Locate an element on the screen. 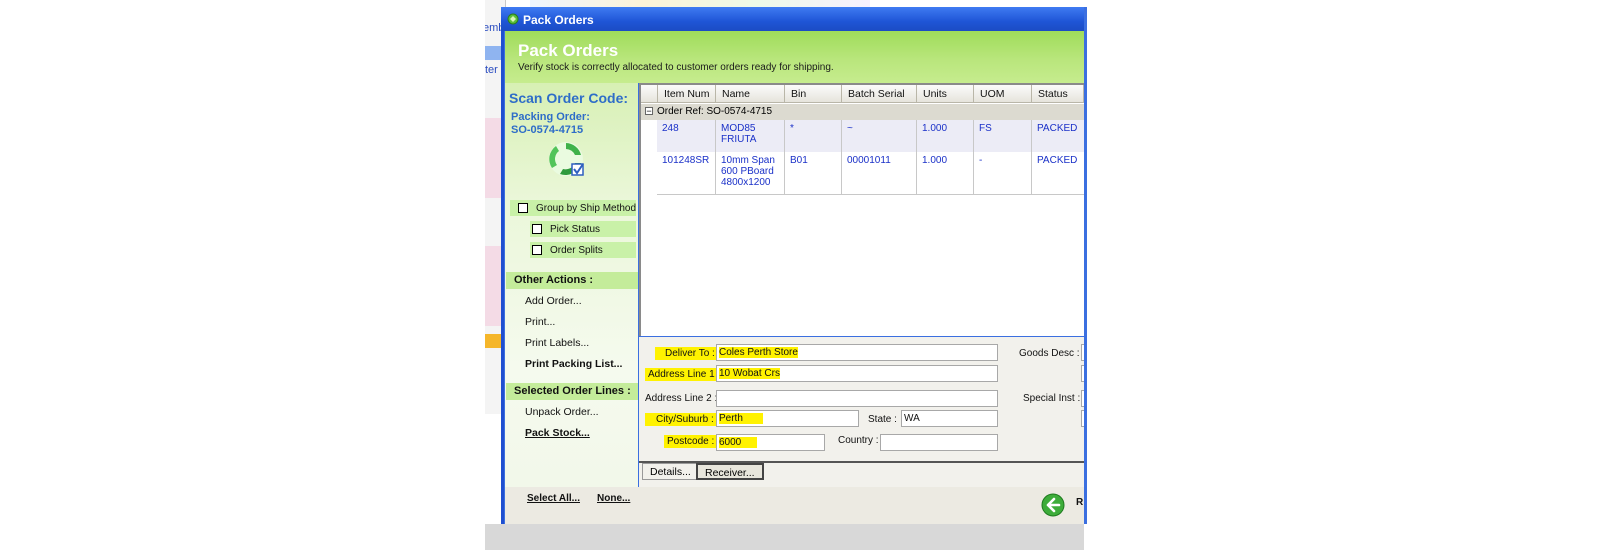 This screenshot has width=1600, height=550. city-suburb-field: Perth is located at coordinates (787, 418).